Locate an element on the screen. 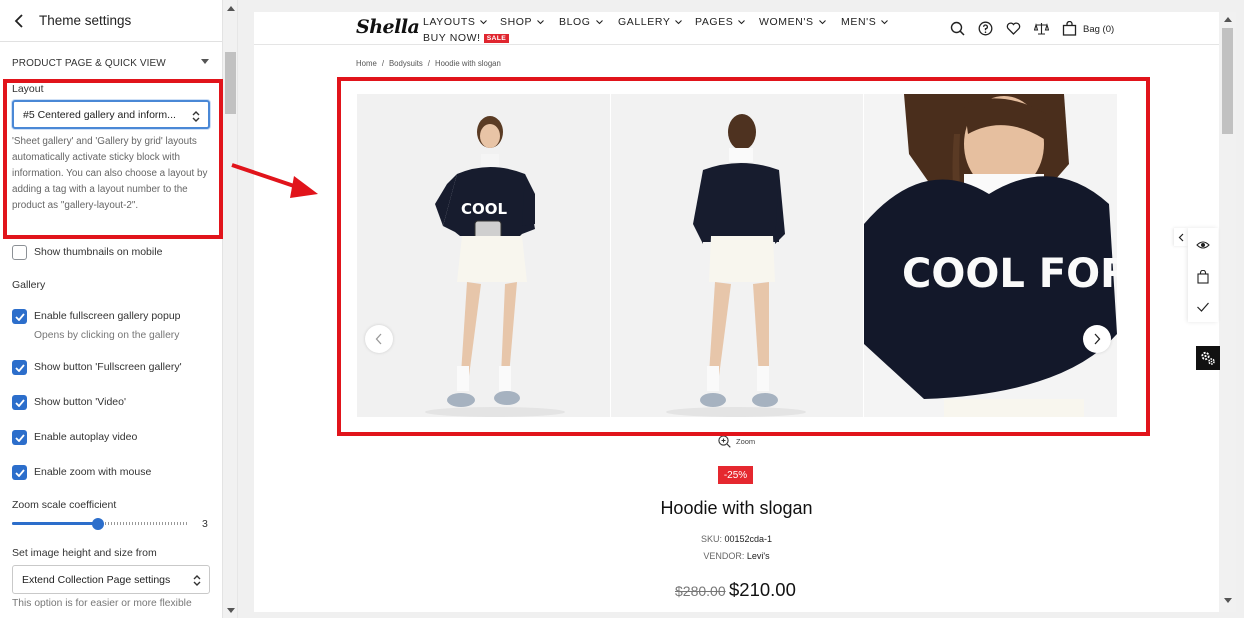 This screenshot has height=618, width=1244. sale-badge: SALE is located at coordinates (496, 38).